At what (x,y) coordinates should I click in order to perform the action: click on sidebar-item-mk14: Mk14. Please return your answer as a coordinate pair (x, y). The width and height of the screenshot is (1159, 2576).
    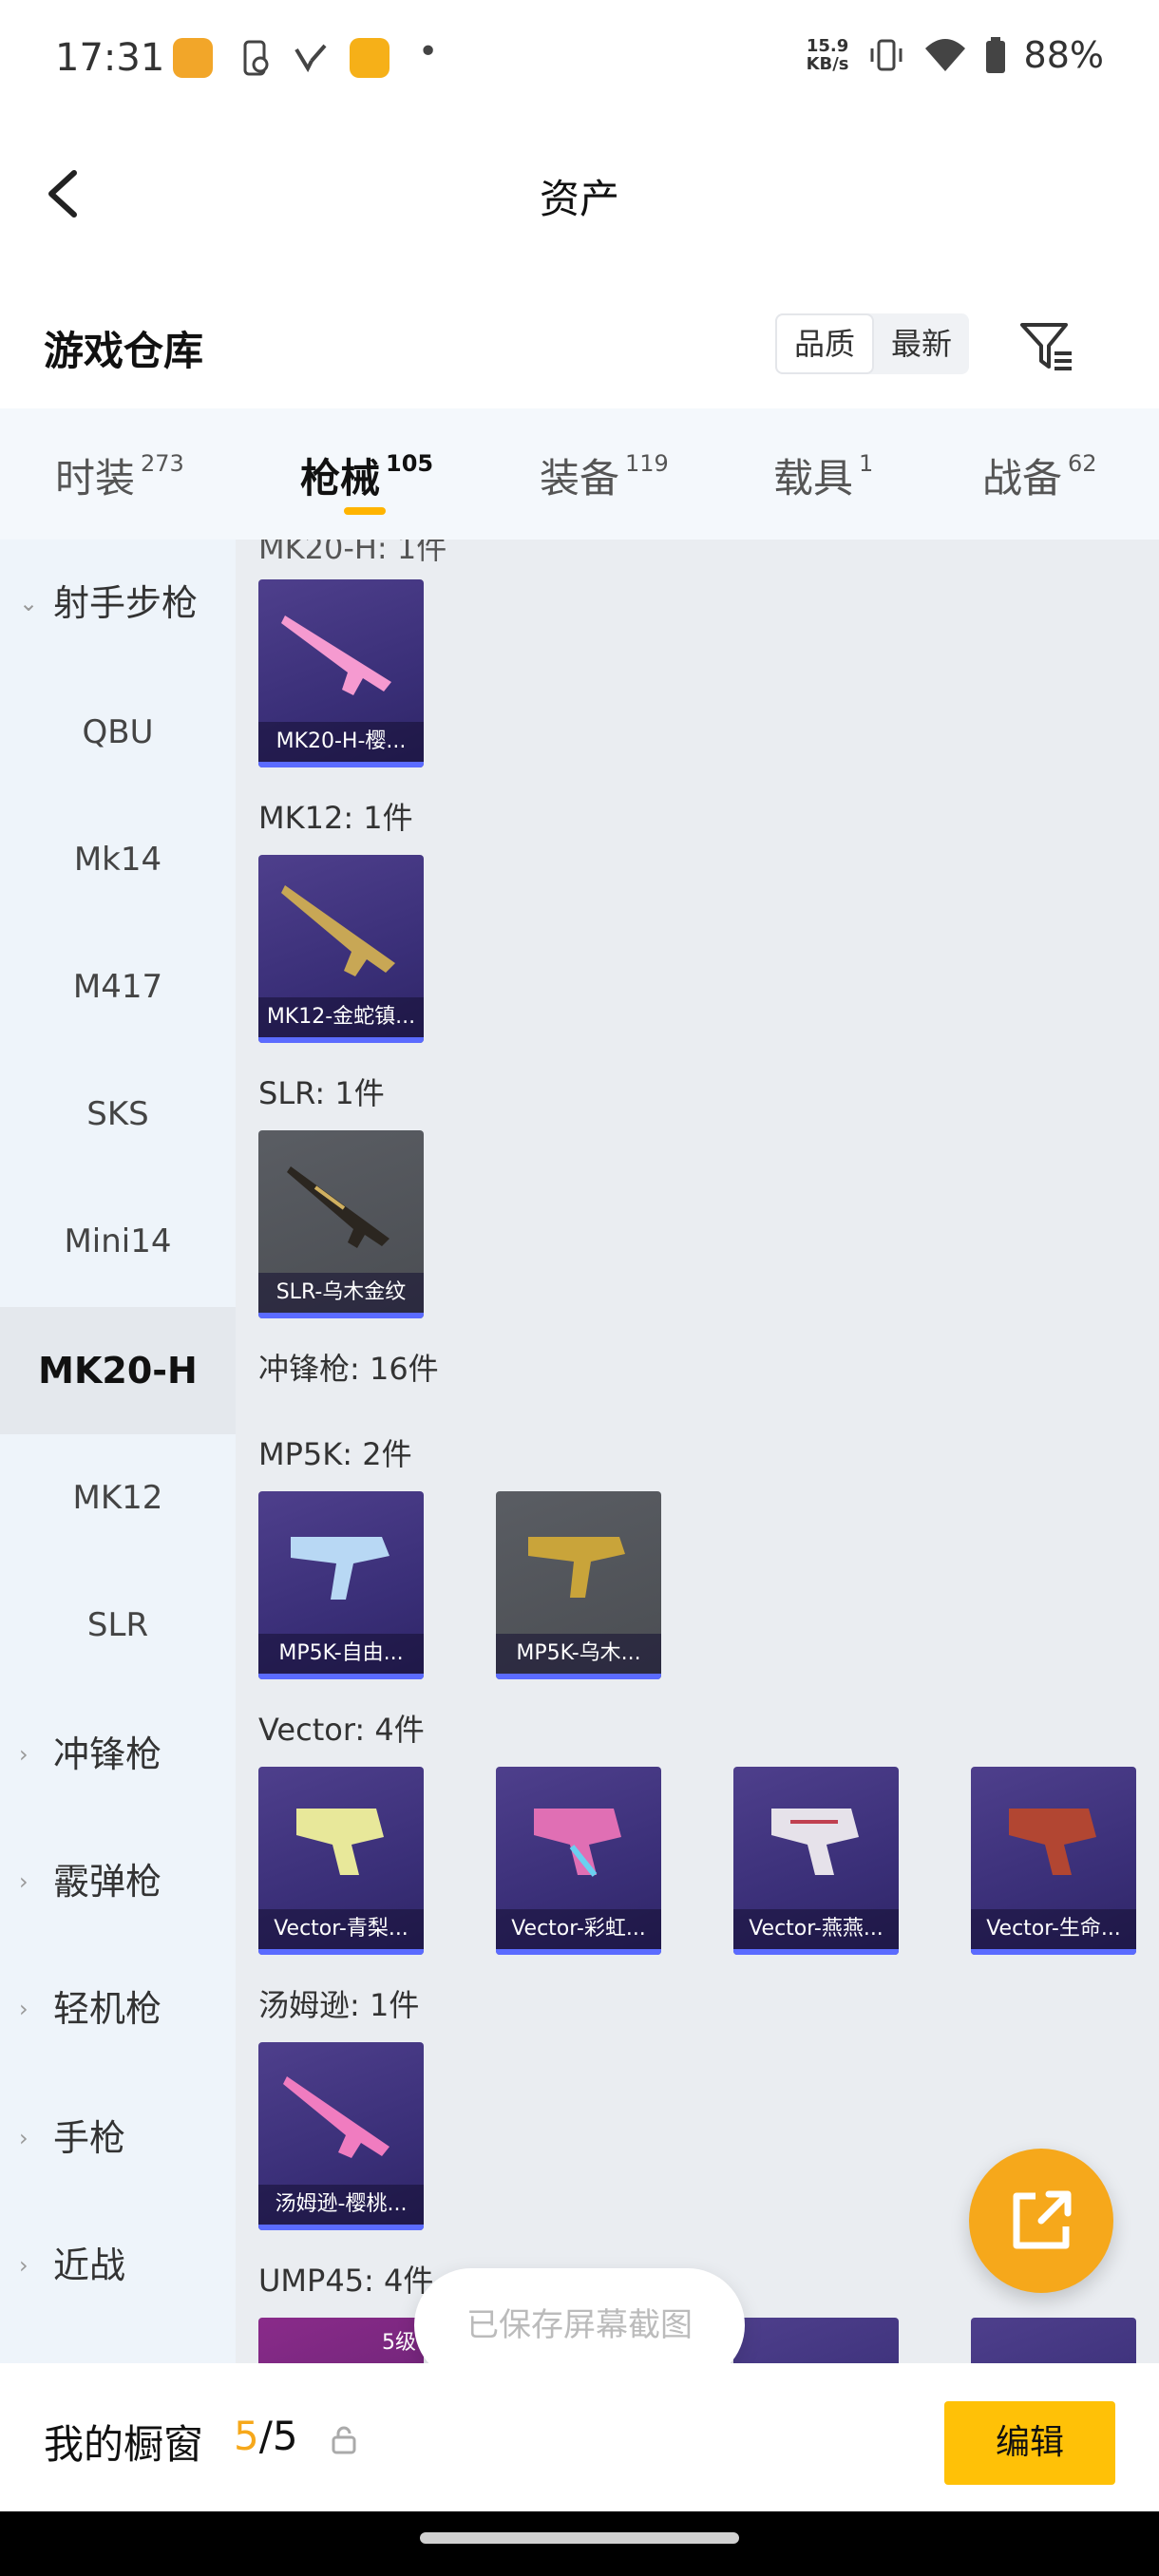
    Looking at the image, I should click on (118, 859).